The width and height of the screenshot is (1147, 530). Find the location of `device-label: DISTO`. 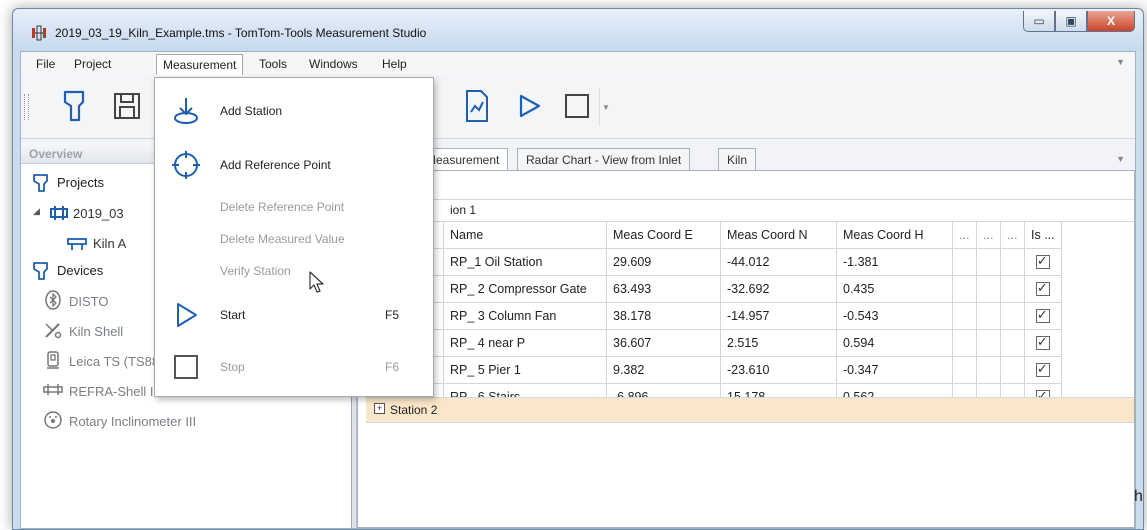

device-label: DISTO is located at coordinates (89, 301).